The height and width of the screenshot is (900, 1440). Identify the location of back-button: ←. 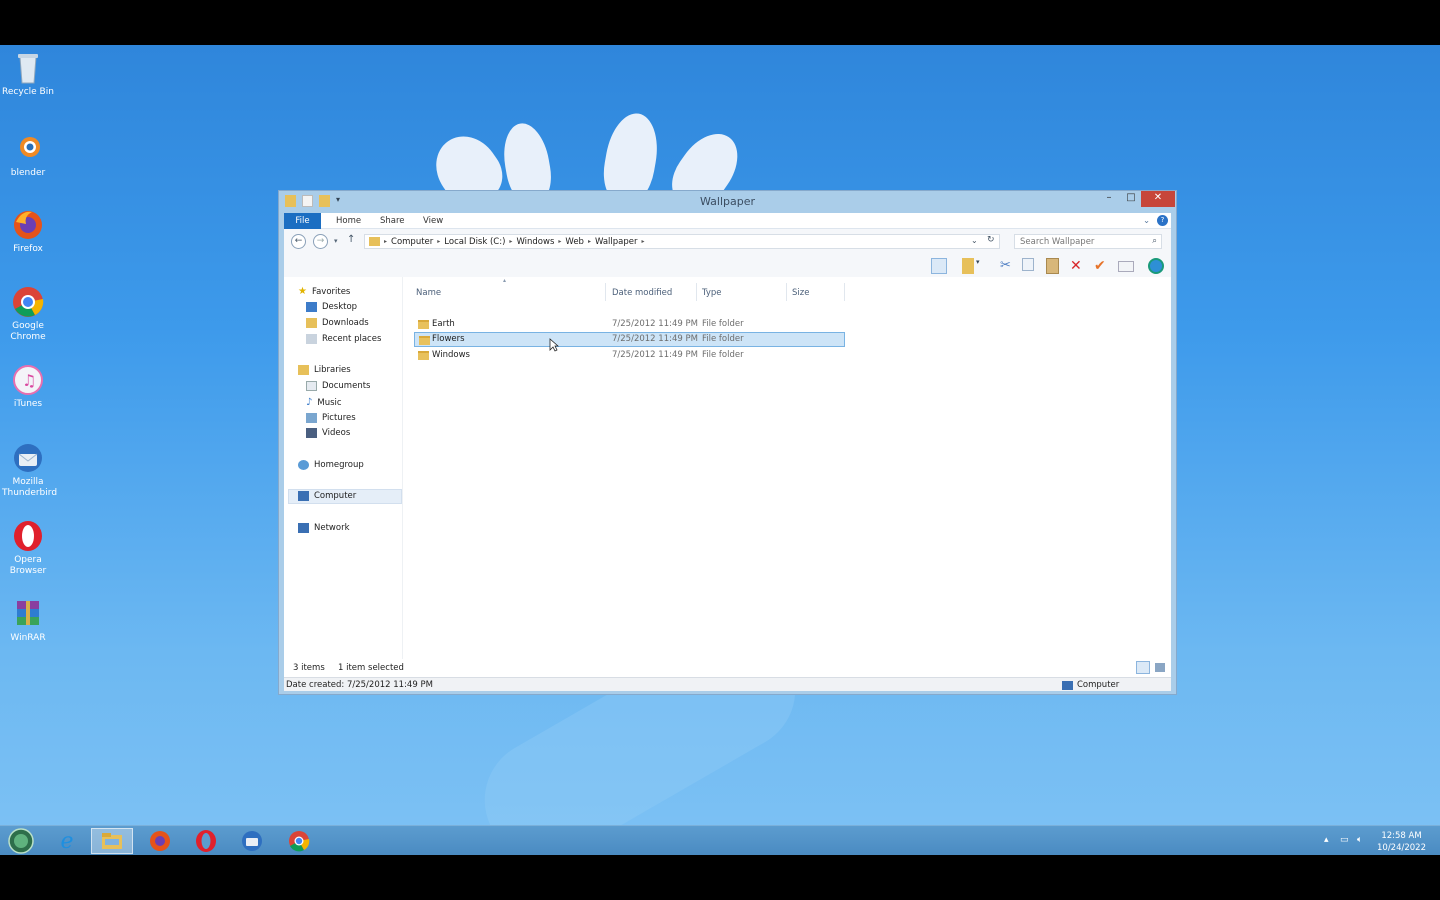
(298, 241).